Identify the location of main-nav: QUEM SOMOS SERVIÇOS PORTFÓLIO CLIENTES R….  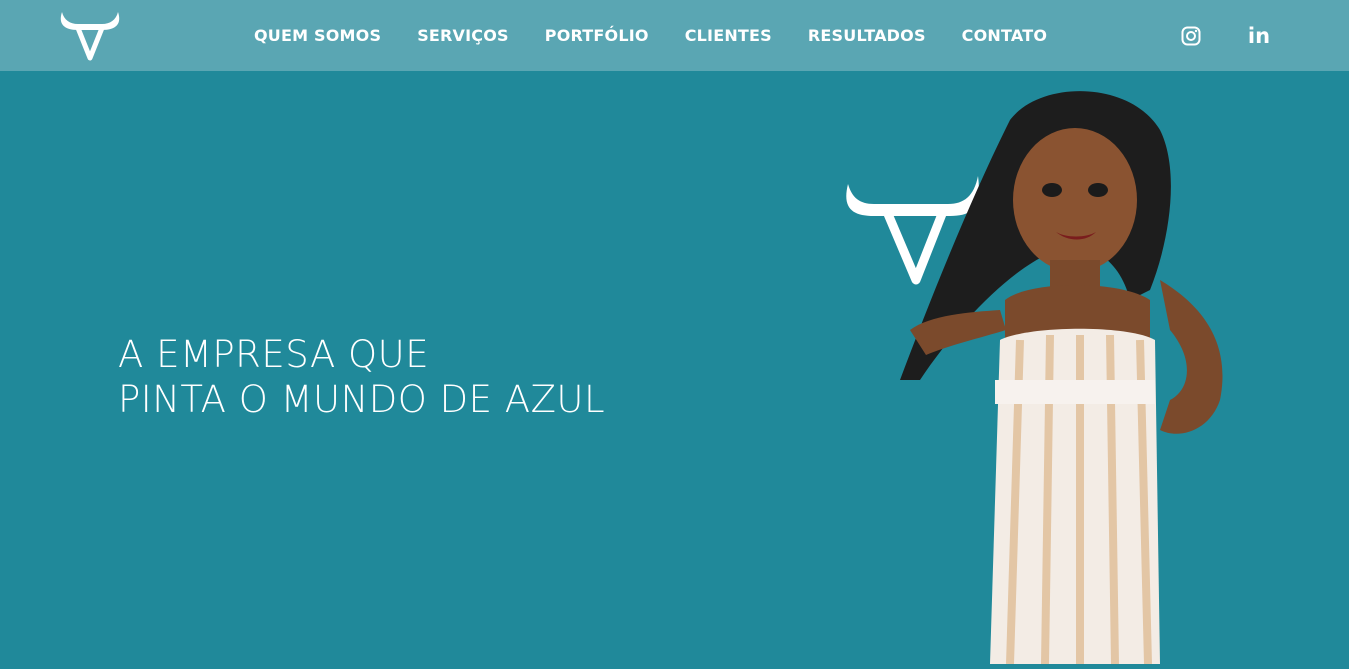
(650, 35).